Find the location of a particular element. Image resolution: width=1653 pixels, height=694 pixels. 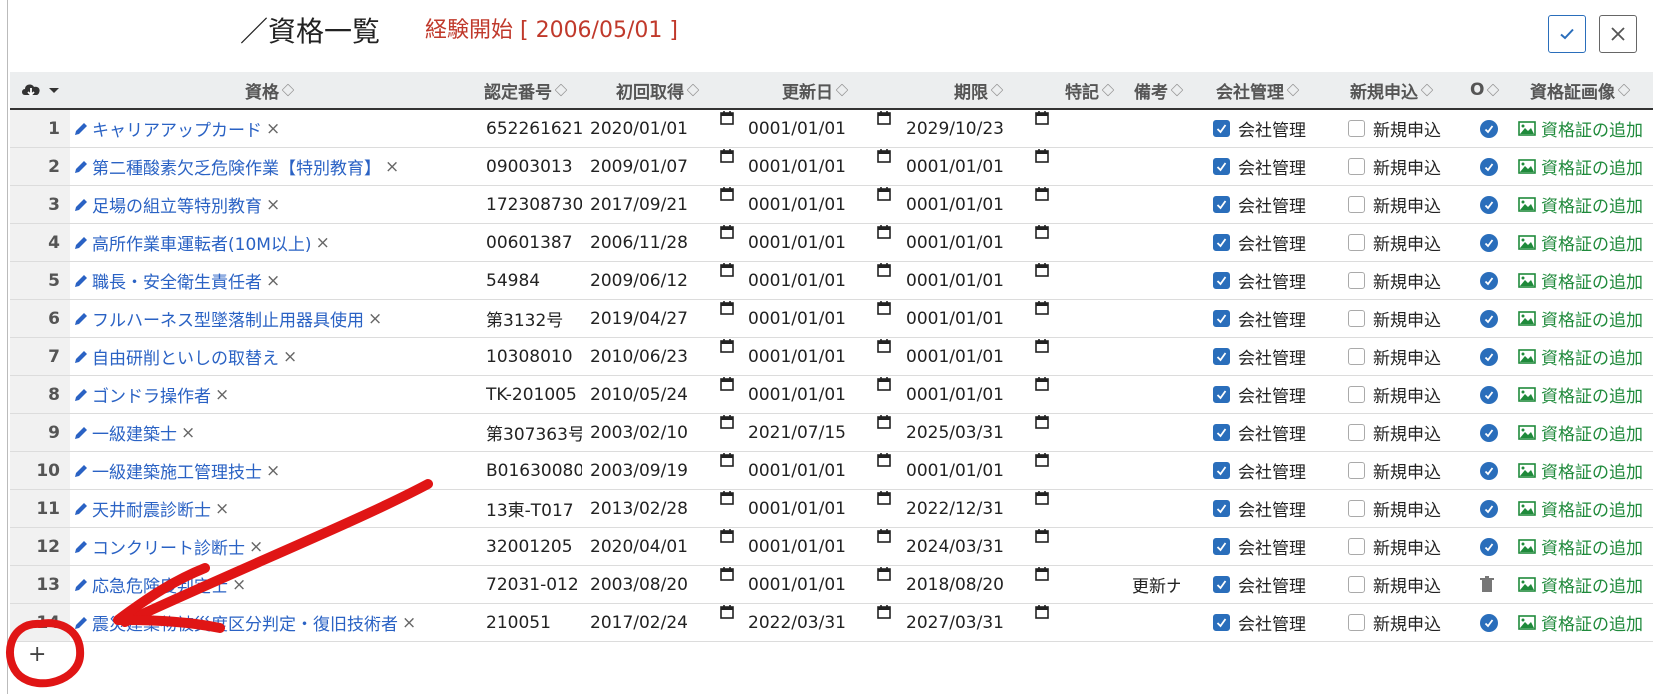

qualification-name: 職長・安全衛生責任者 is located at coordinates (177, 280).